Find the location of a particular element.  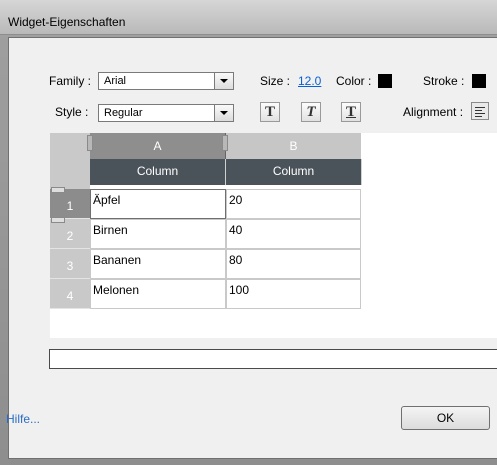

column-header-b: B is located at coordinates (293, 146).